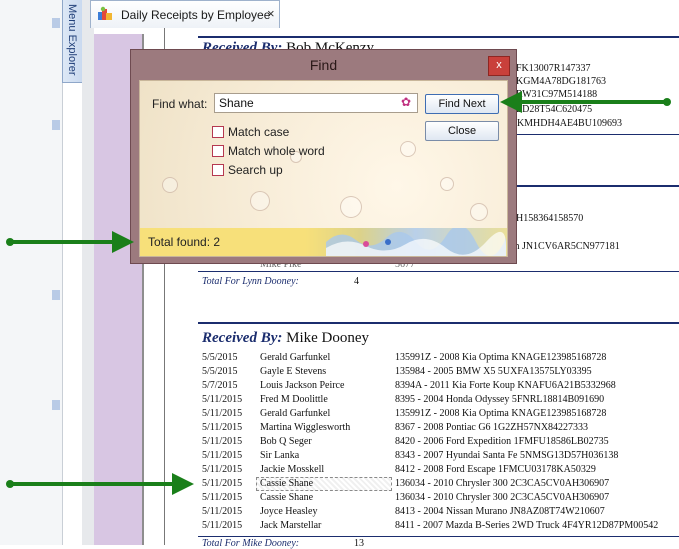 Image resolution: width=679 pixels, height=549 pixels. Describe the element at coordinates (218, 170) in the screenshot. I see `search-up-checkbox` at that location.